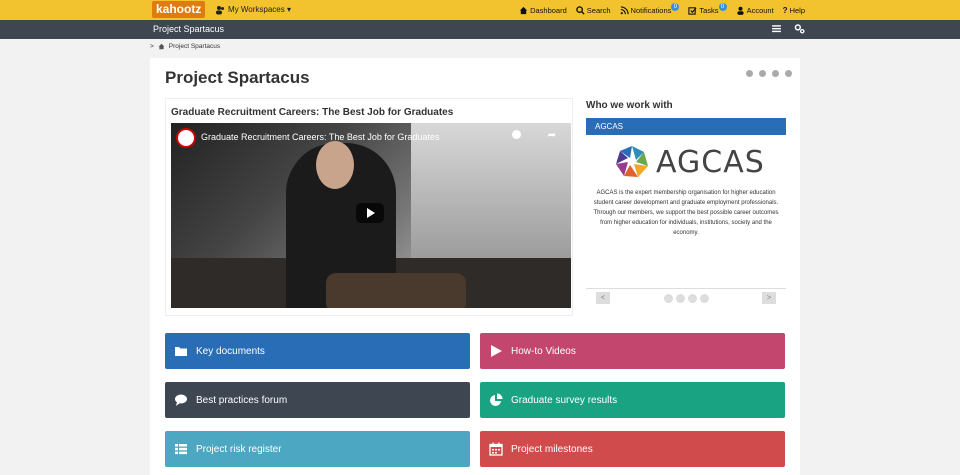  What do you see at coordinates (181, 400) in the screenshot?
I see `comment-icon` at bounding box center [181, 400].